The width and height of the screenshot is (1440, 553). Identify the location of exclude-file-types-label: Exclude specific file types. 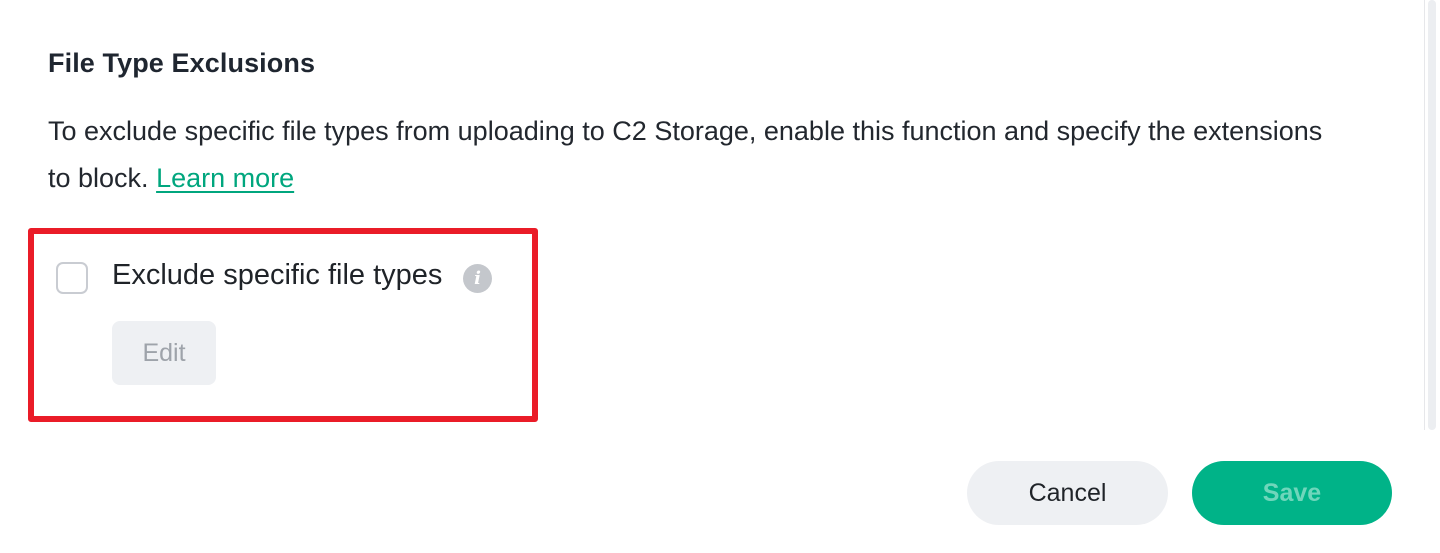
(277, 275).